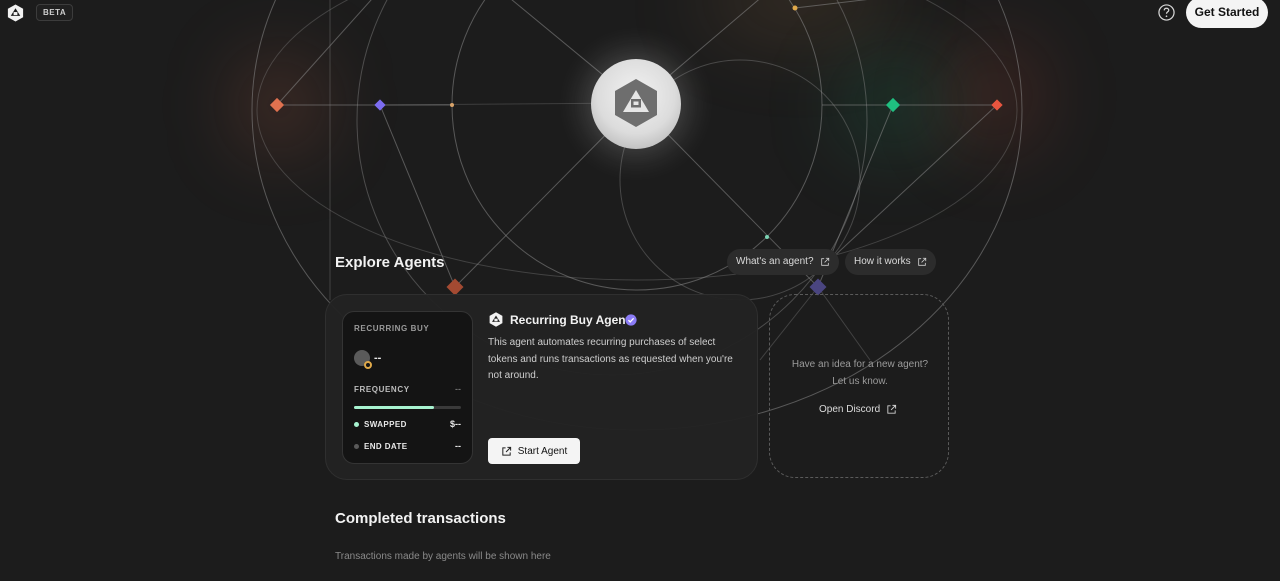 Image resolution: width=1280 pixels, height=581 pixels. I want to click on start-agent-label: Start Agent, so click(542, 451).